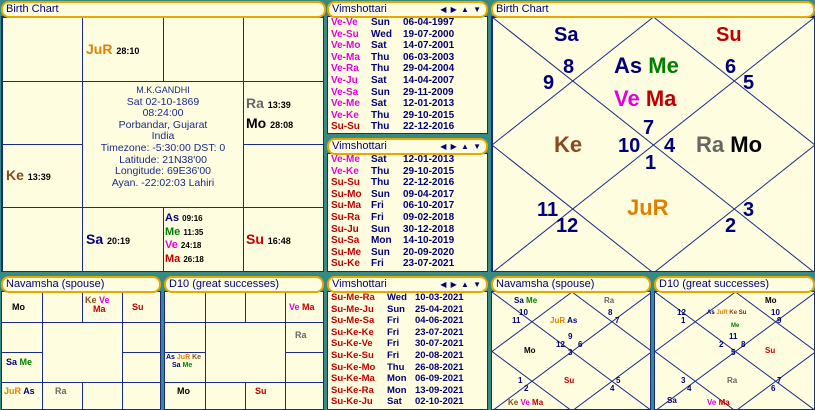  I want to click on east-num-9: 9, so click(549, 83).